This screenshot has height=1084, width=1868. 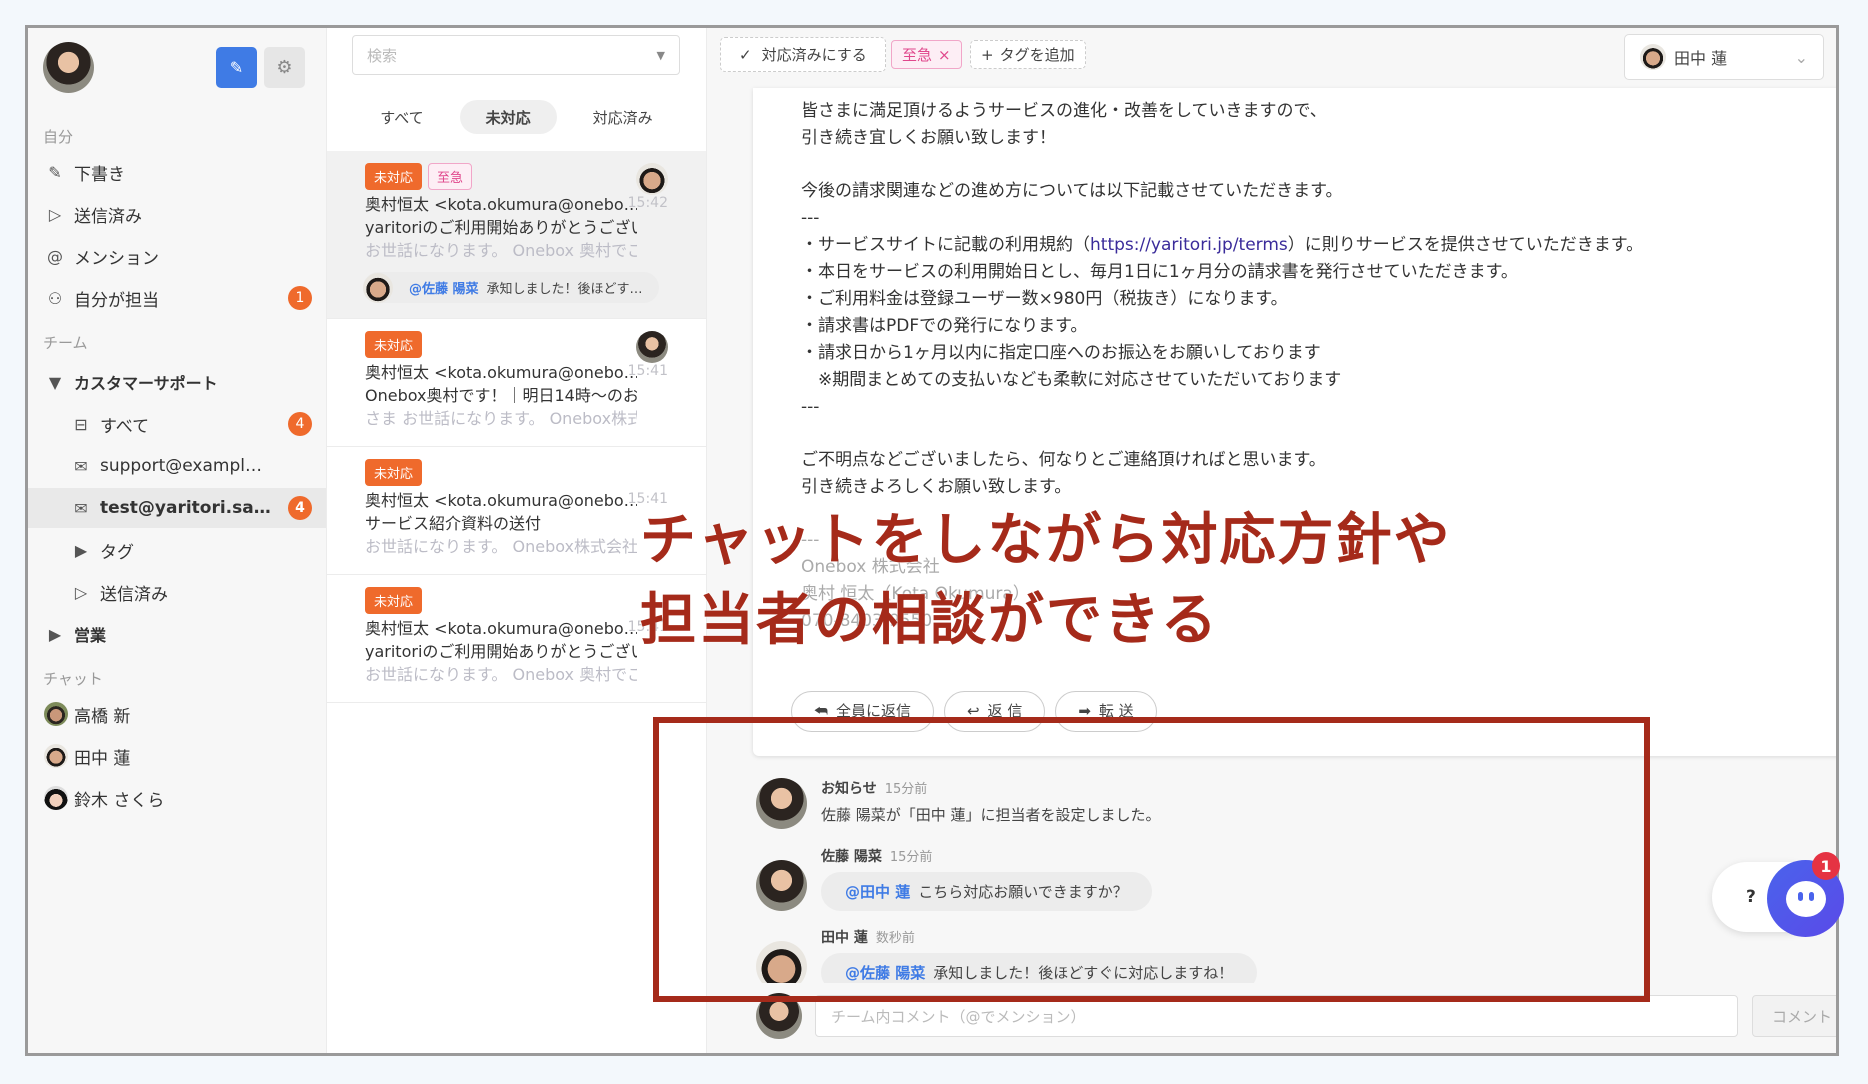 I want to click on mail-line: 今後の請求関連などの進め方については以下記載させていただきます。, so click(x=1072, y=191).